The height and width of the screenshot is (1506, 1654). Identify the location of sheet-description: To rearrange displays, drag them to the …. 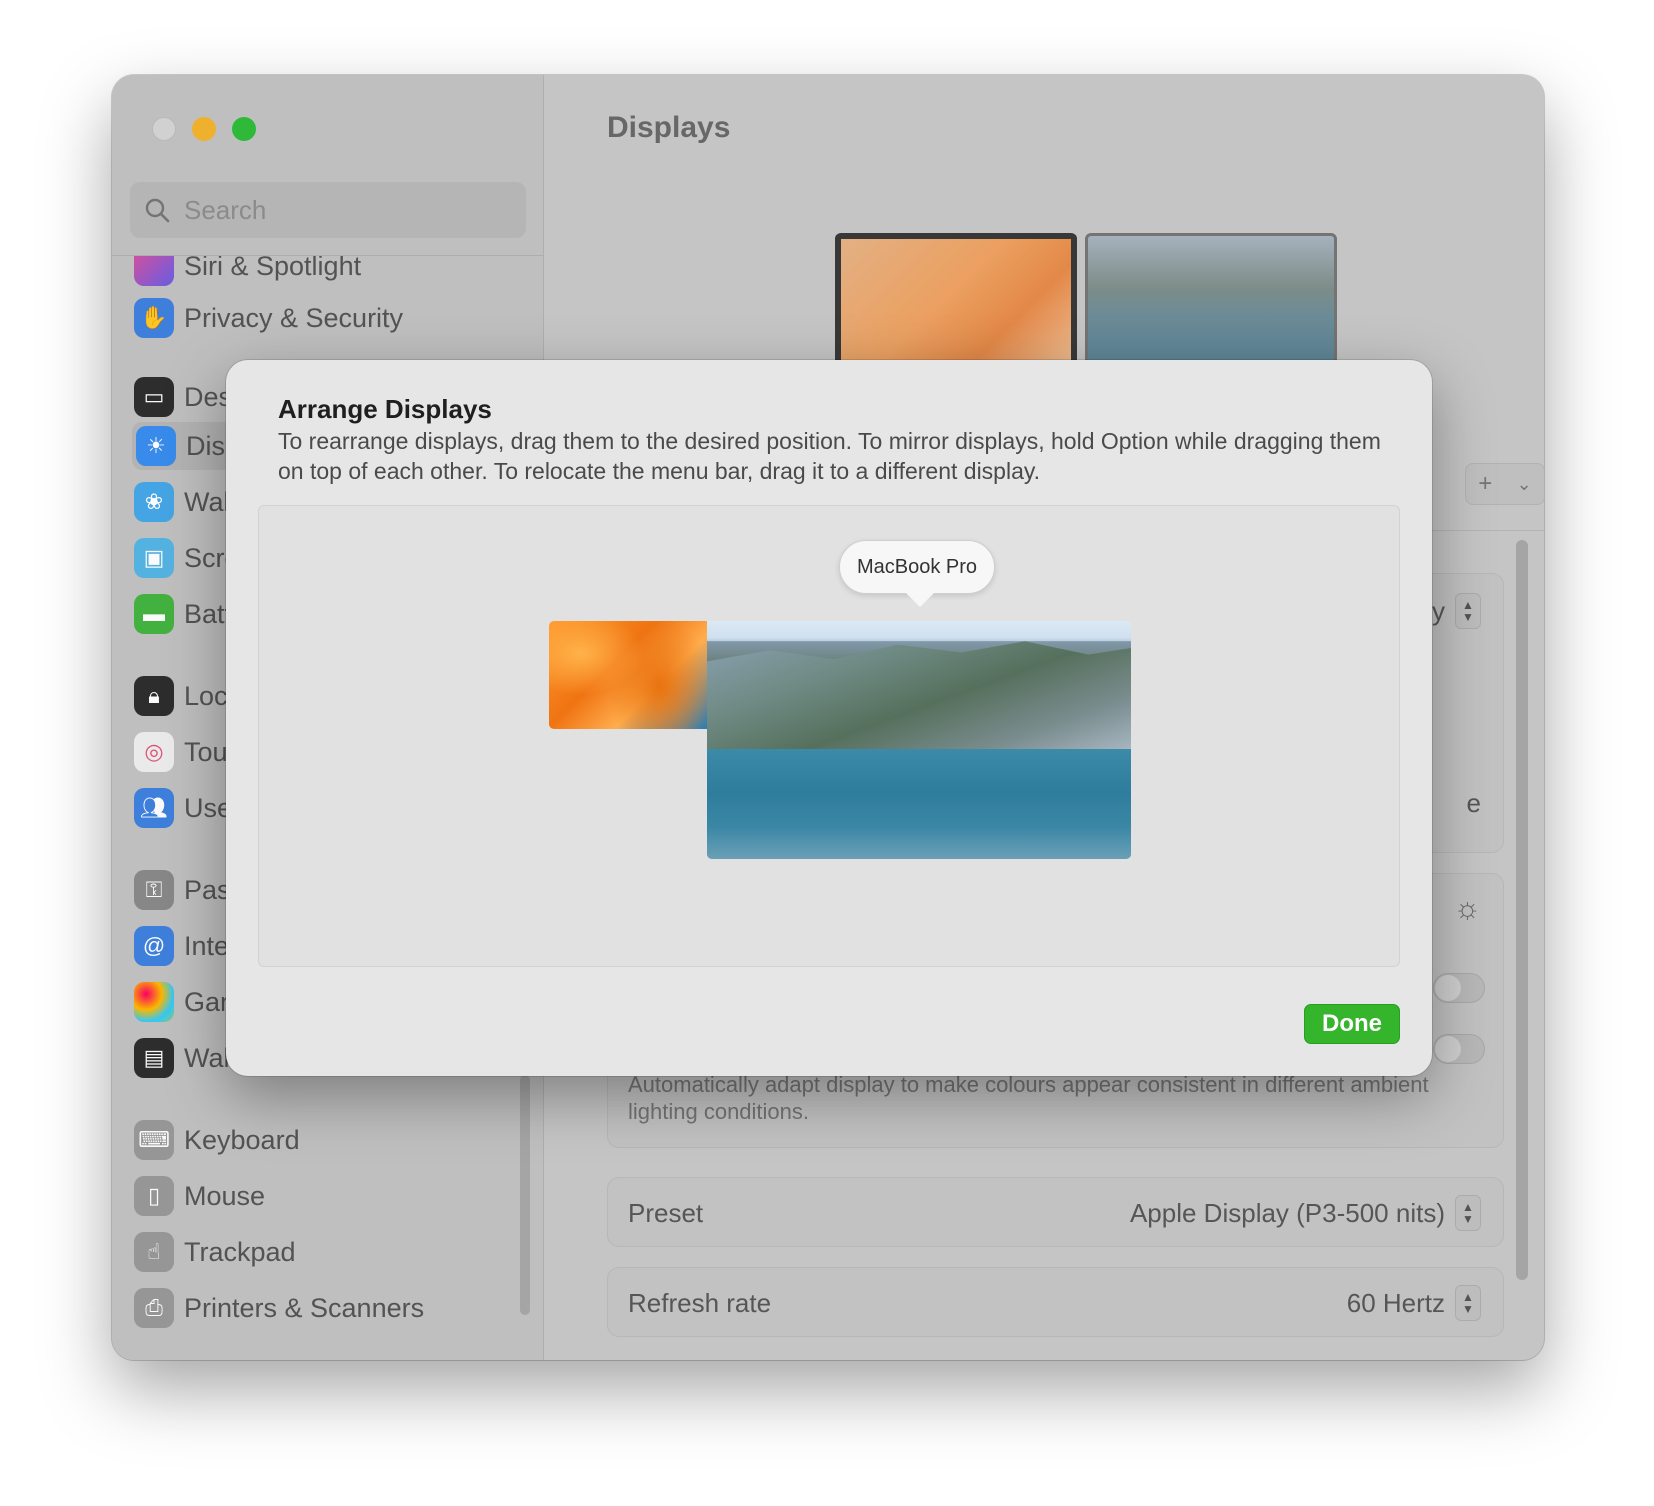
(829, 456).